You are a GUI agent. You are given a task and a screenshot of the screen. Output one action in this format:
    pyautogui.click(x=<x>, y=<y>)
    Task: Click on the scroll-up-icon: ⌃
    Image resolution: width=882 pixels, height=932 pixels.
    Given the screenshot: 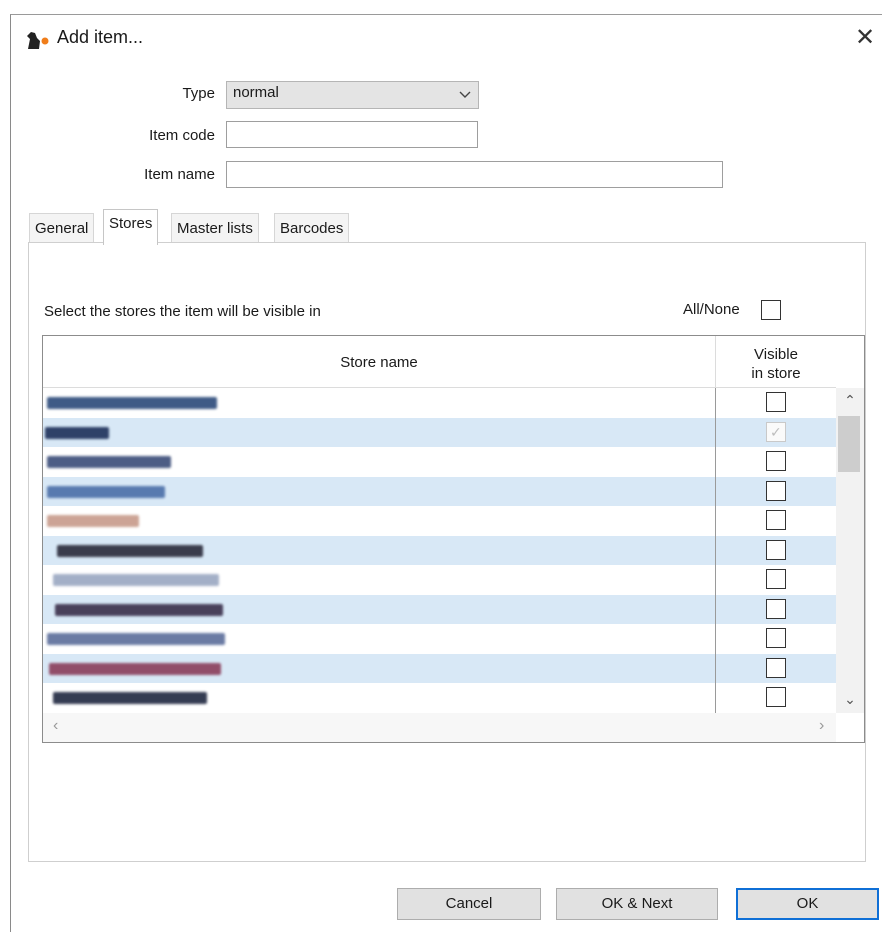 What is the action you would take?
    pyautogui.click(x=850, y=402)
    